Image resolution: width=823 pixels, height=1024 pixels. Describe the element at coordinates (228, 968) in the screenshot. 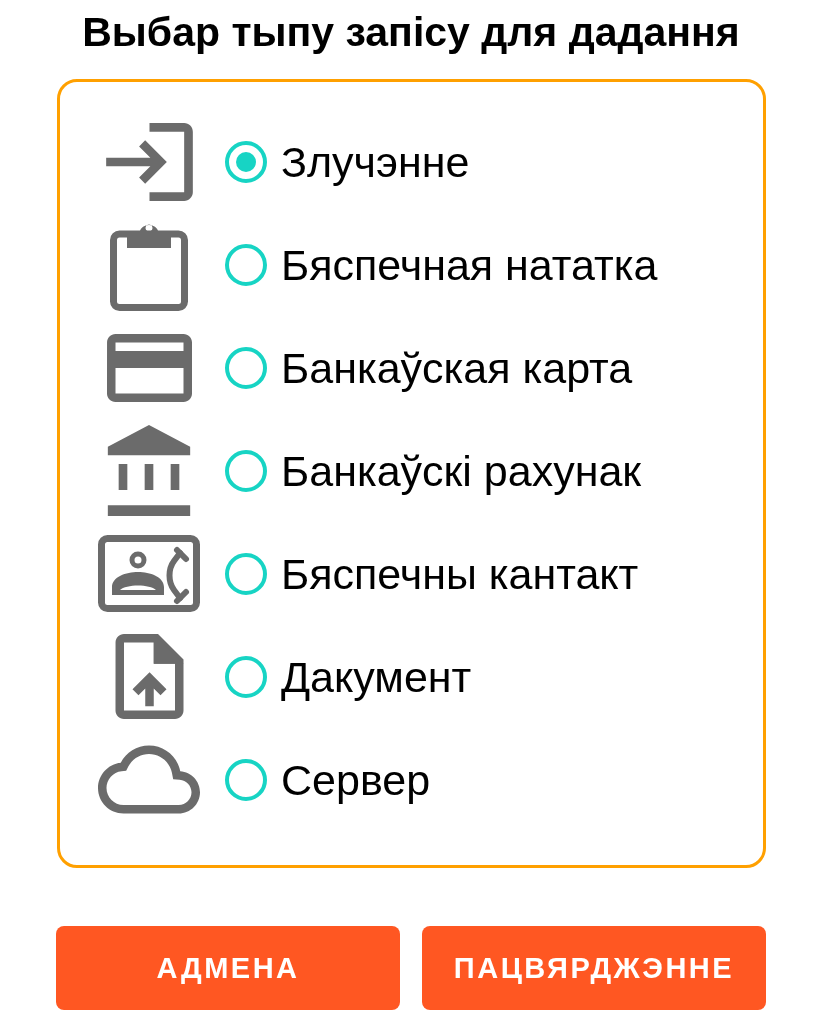

I see `cancel-button: АДМЕНА` at that location.